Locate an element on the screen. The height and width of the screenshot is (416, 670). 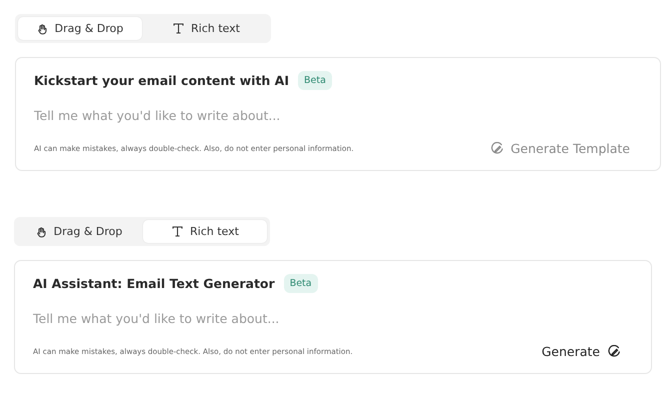
generate-button: Generate is located at coordinates (587, 351).